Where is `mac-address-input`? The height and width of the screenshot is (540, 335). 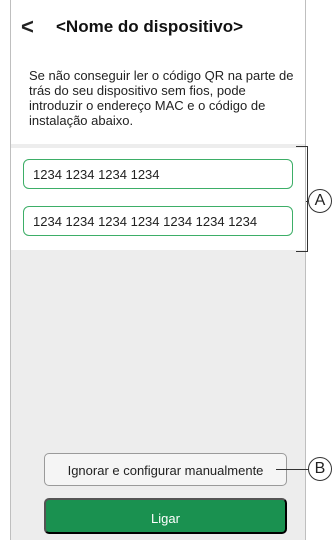 mac-address-input is located at coordinates (158, 174).